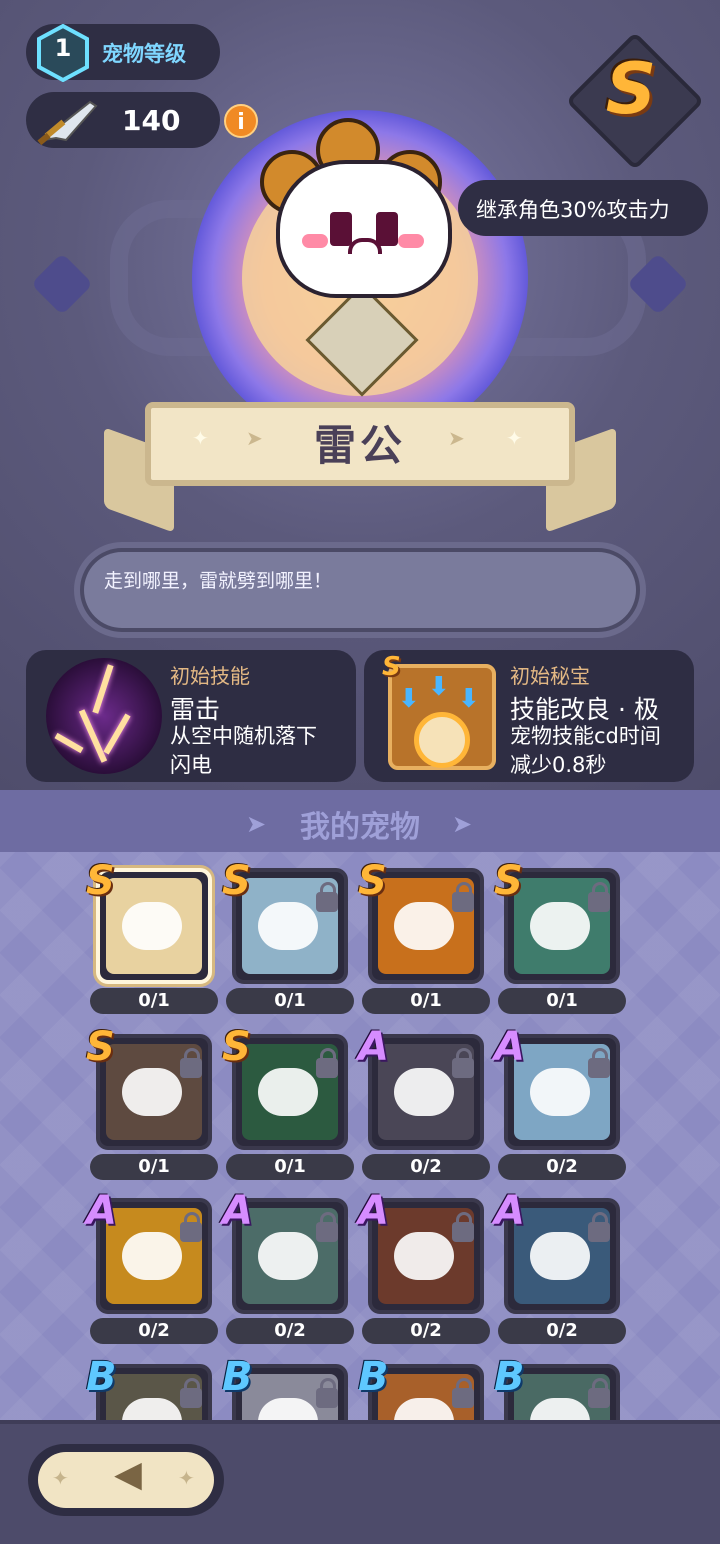 This screenshot has width=720, height=1544. I want to click on pet-portrait, so click(364, 229).